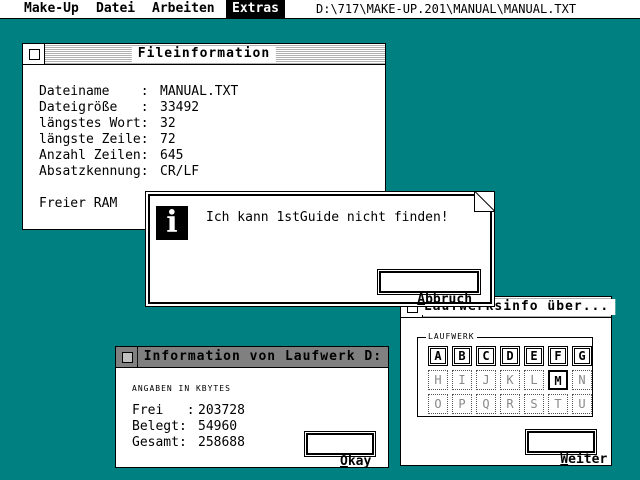 This screenshot has width=640, height=480. Describe the element at coordinates (183, 9) in the screenshot. I see `menu-arbeiten: Arbeiten` at that location.